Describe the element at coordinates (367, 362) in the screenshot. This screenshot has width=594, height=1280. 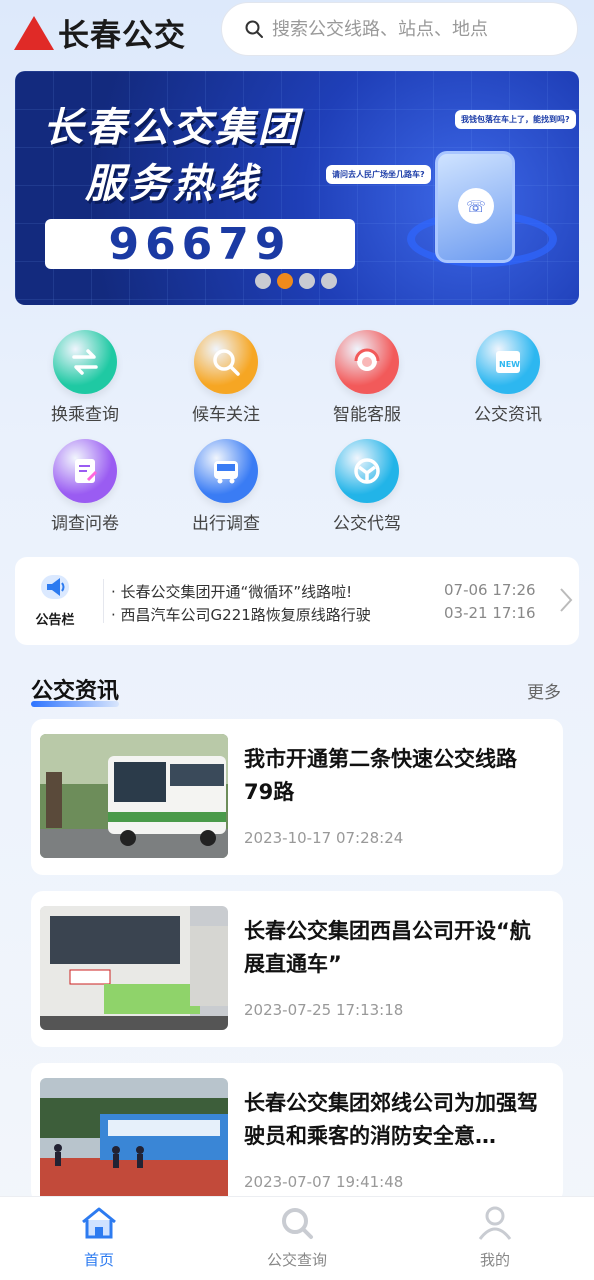
I see `customer-service-icon` at that location.